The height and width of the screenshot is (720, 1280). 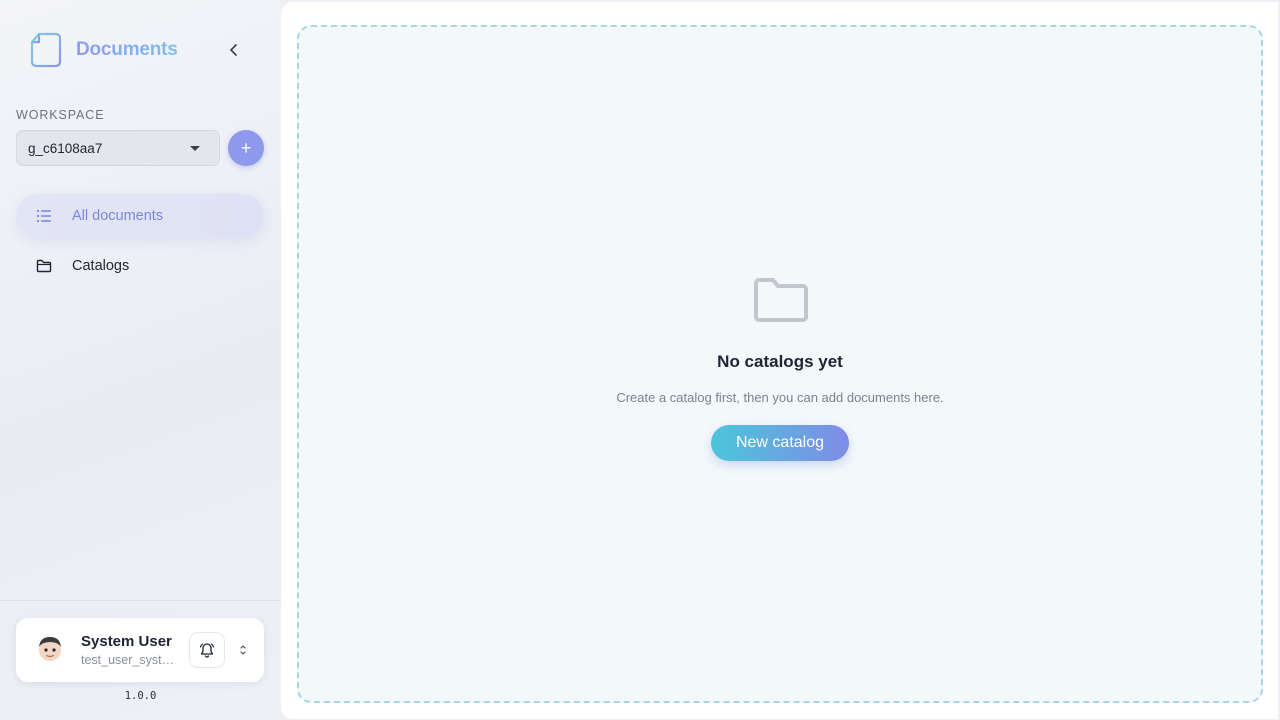 I want to click on expand-user-menu-button, so click(x=243, y=650).